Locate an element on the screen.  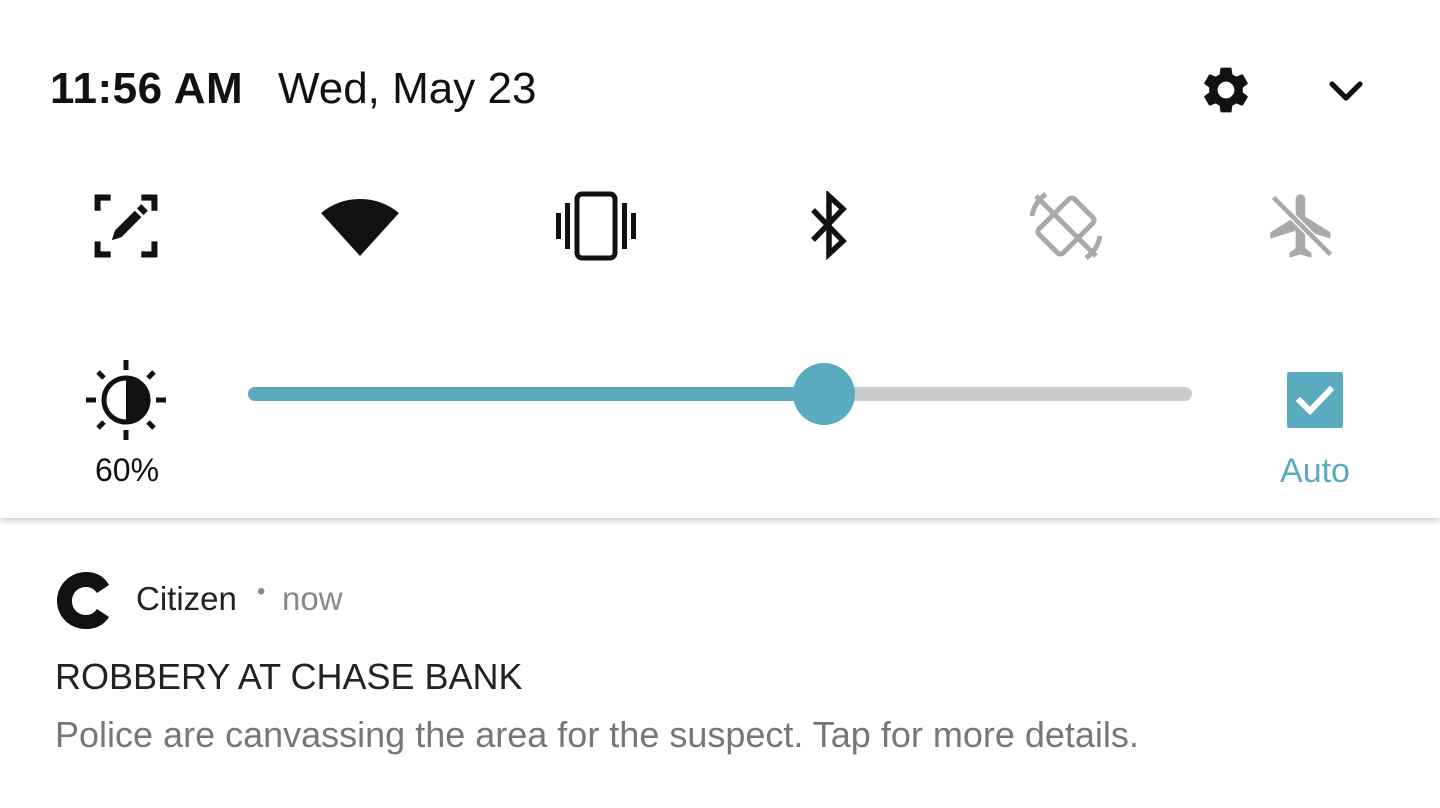
slider-fill is located at coordinates (536, 394).